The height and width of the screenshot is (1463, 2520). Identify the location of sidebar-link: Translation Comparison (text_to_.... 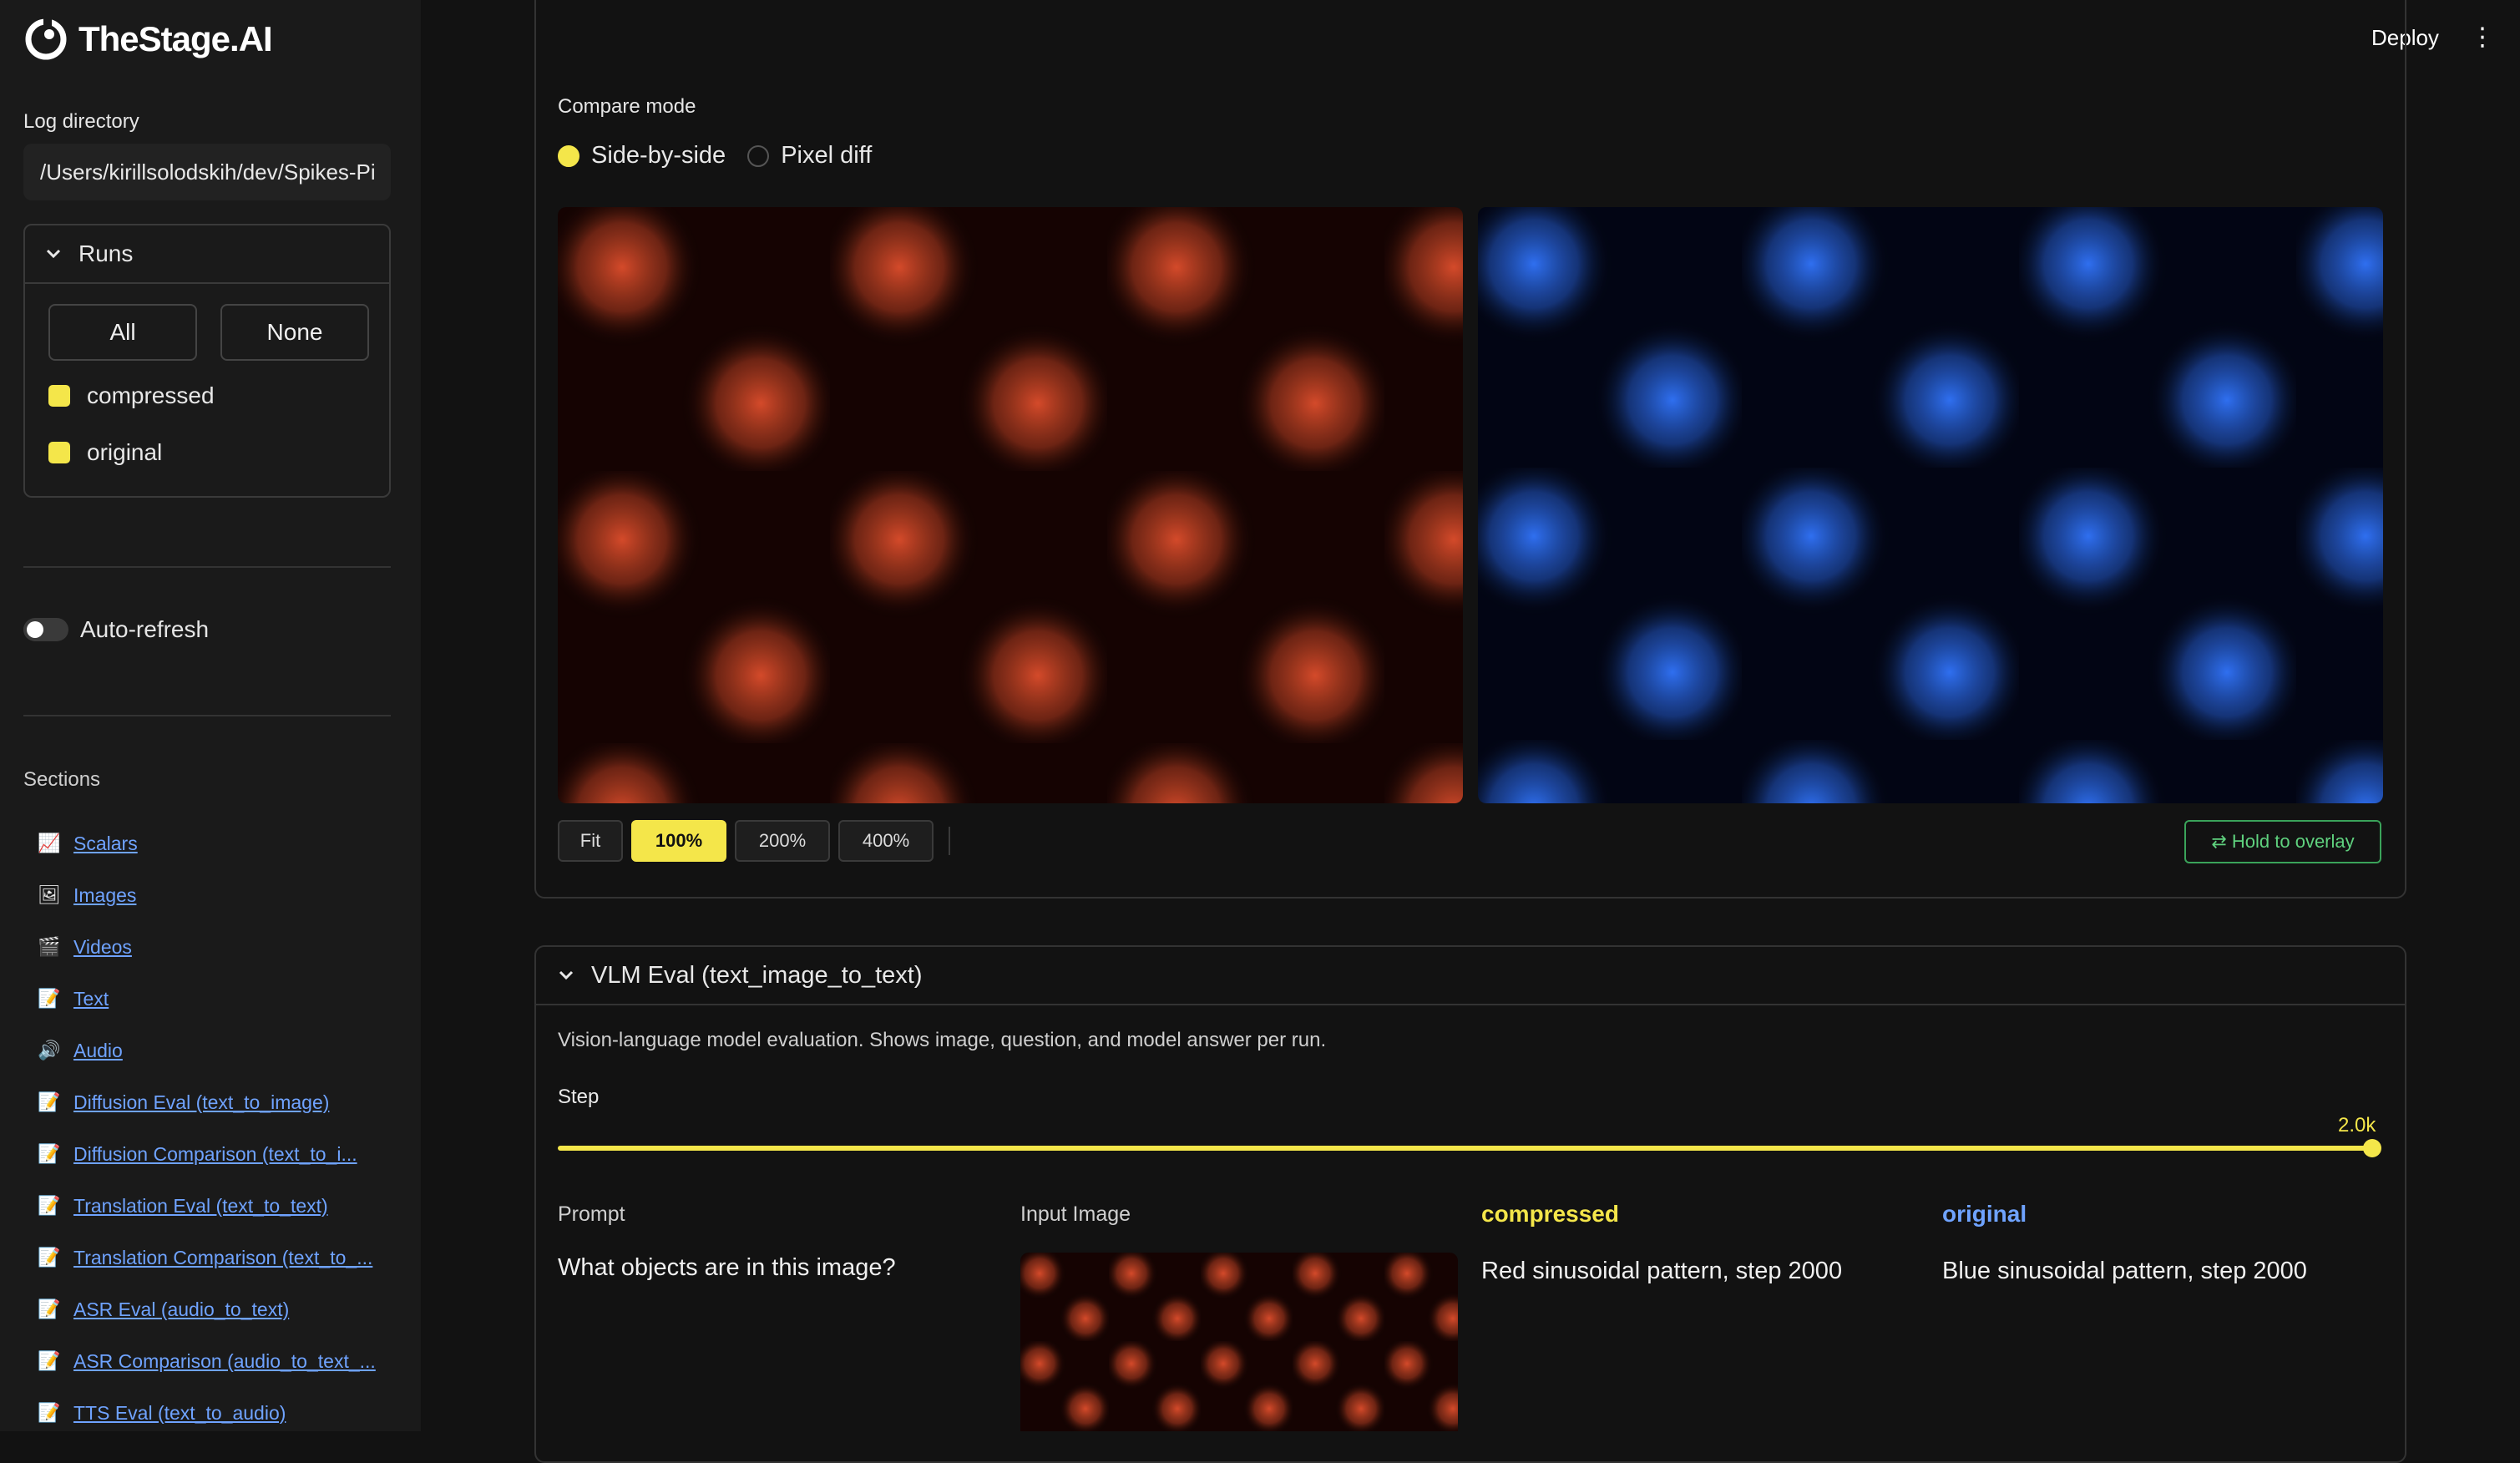
(222, 1258).